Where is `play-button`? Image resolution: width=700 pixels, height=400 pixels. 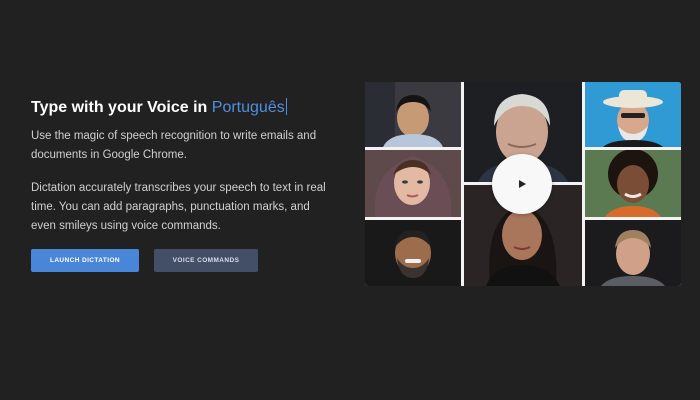
play-button is located at coordinates (522, 184).